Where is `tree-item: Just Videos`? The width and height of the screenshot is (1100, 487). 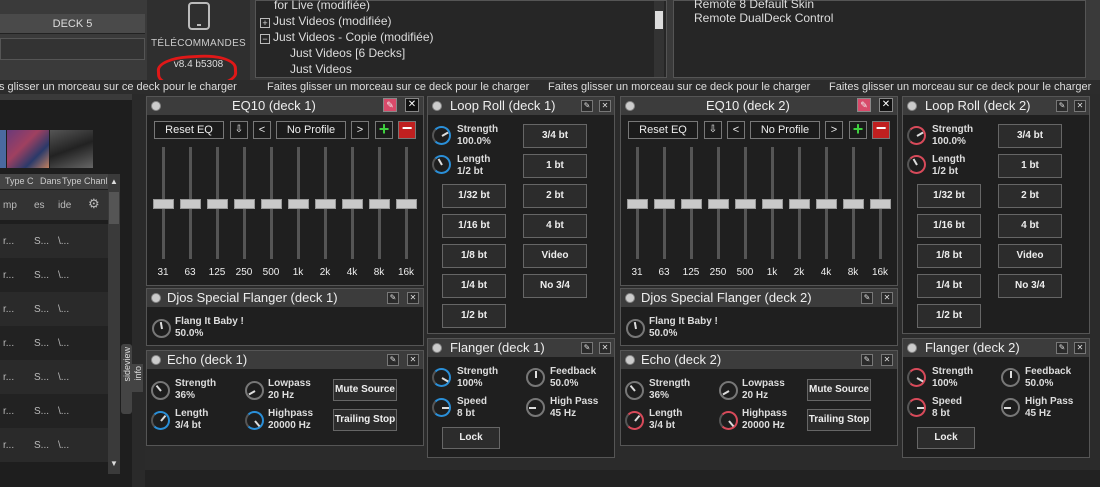 tree-item: Just Videos is located at coordinates (321, 69).